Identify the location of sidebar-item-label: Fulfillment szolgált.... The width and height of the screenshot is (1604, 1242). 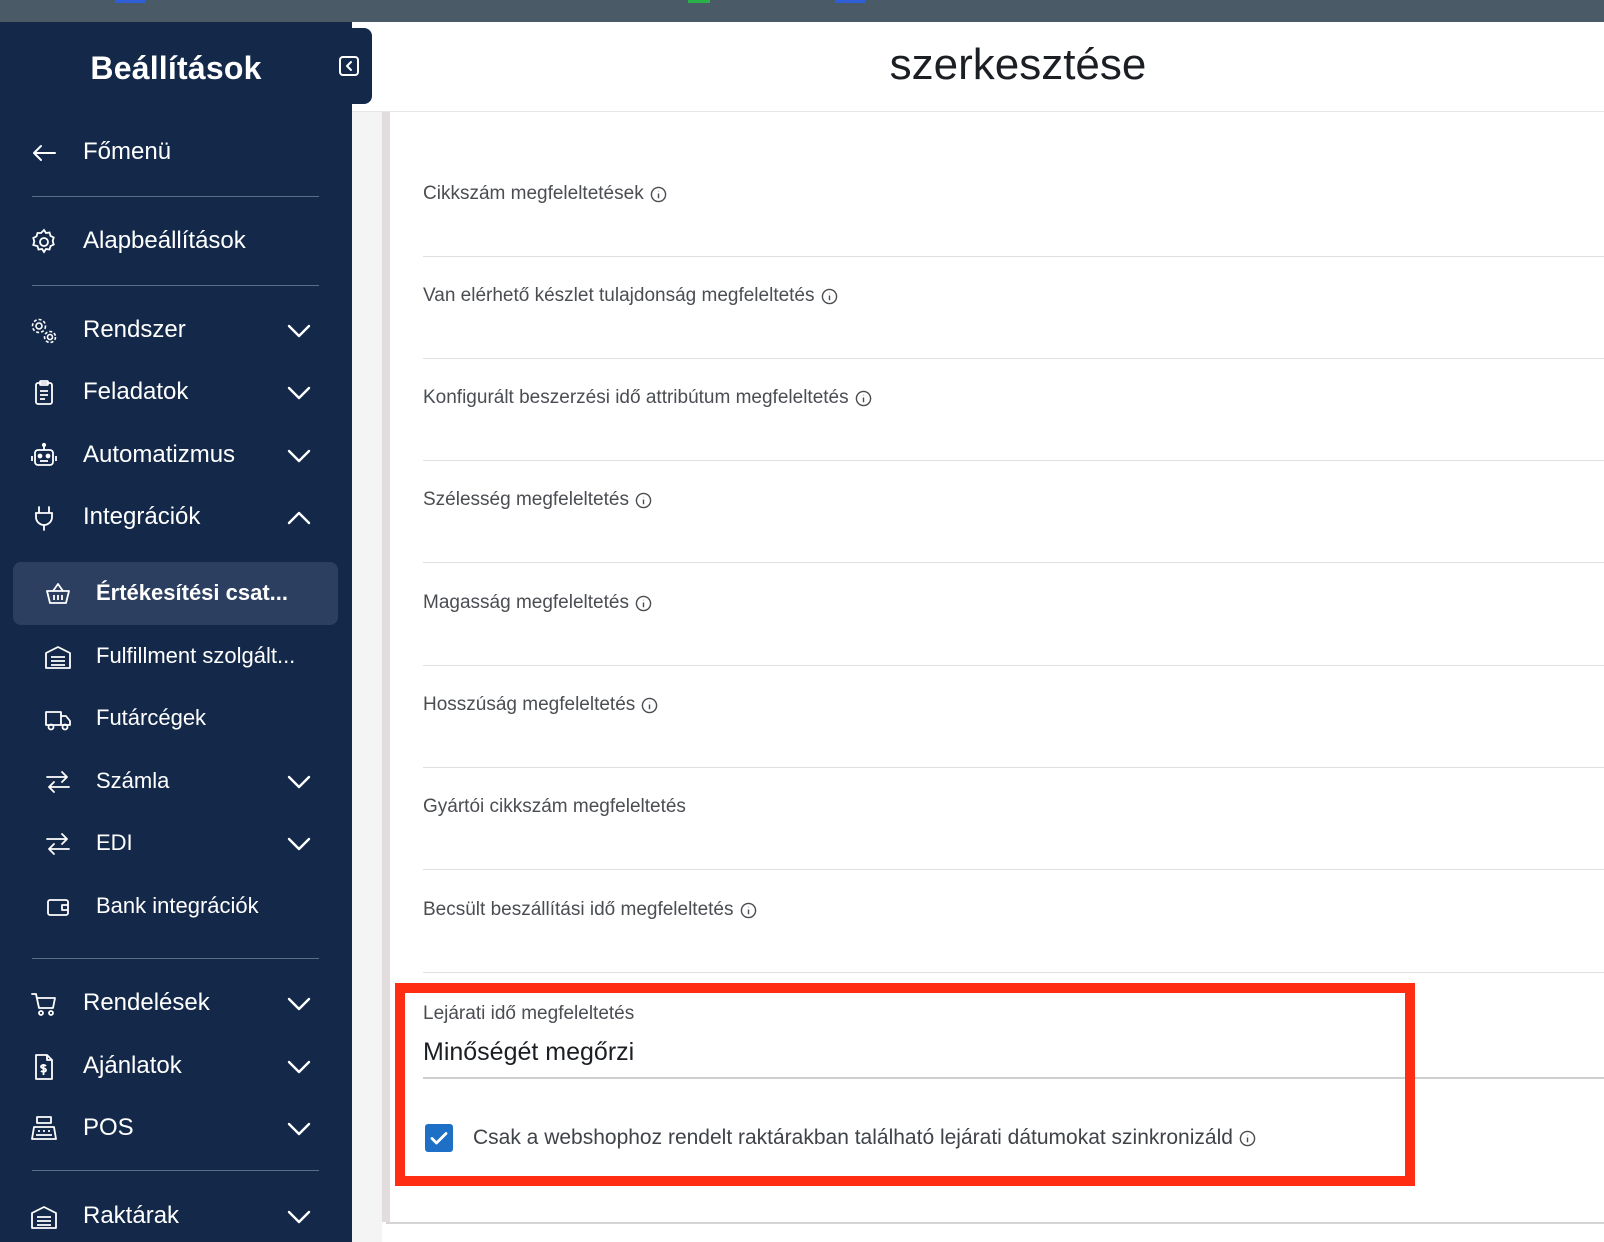
(196, 655).